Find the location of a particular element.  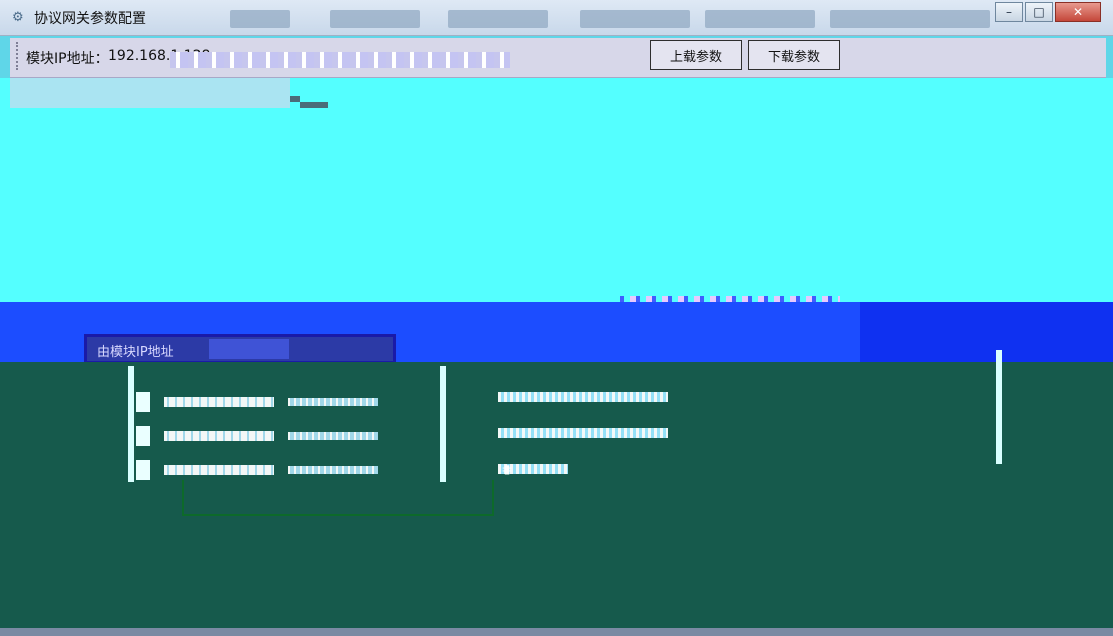

upload-parameters-button: 上载参数 is located at coordinates (696, 55).